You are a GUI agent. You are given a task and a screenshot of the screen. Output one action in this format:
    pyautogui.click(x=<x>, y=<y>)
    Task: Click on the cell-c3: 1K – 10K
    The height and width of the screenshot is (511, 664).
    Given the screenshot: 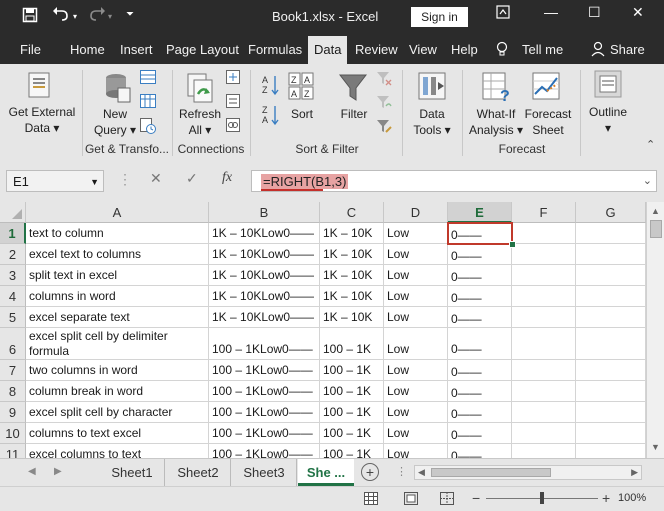 What is the action you would take?
    pyautogui.click(x=352, y=275)
    